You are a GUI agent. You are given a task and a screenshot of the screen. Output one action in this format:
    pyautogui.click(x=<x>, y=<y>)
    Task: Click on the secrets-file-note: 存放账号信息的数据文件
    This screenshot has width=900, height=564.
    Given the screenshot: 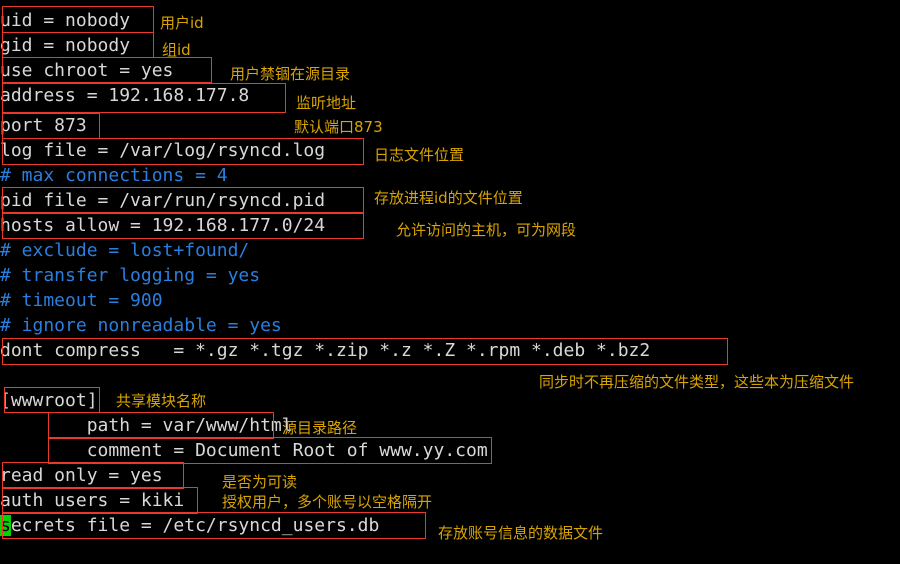 What is the action you would take?
    pyautogui.click(x=521, y=533)
    